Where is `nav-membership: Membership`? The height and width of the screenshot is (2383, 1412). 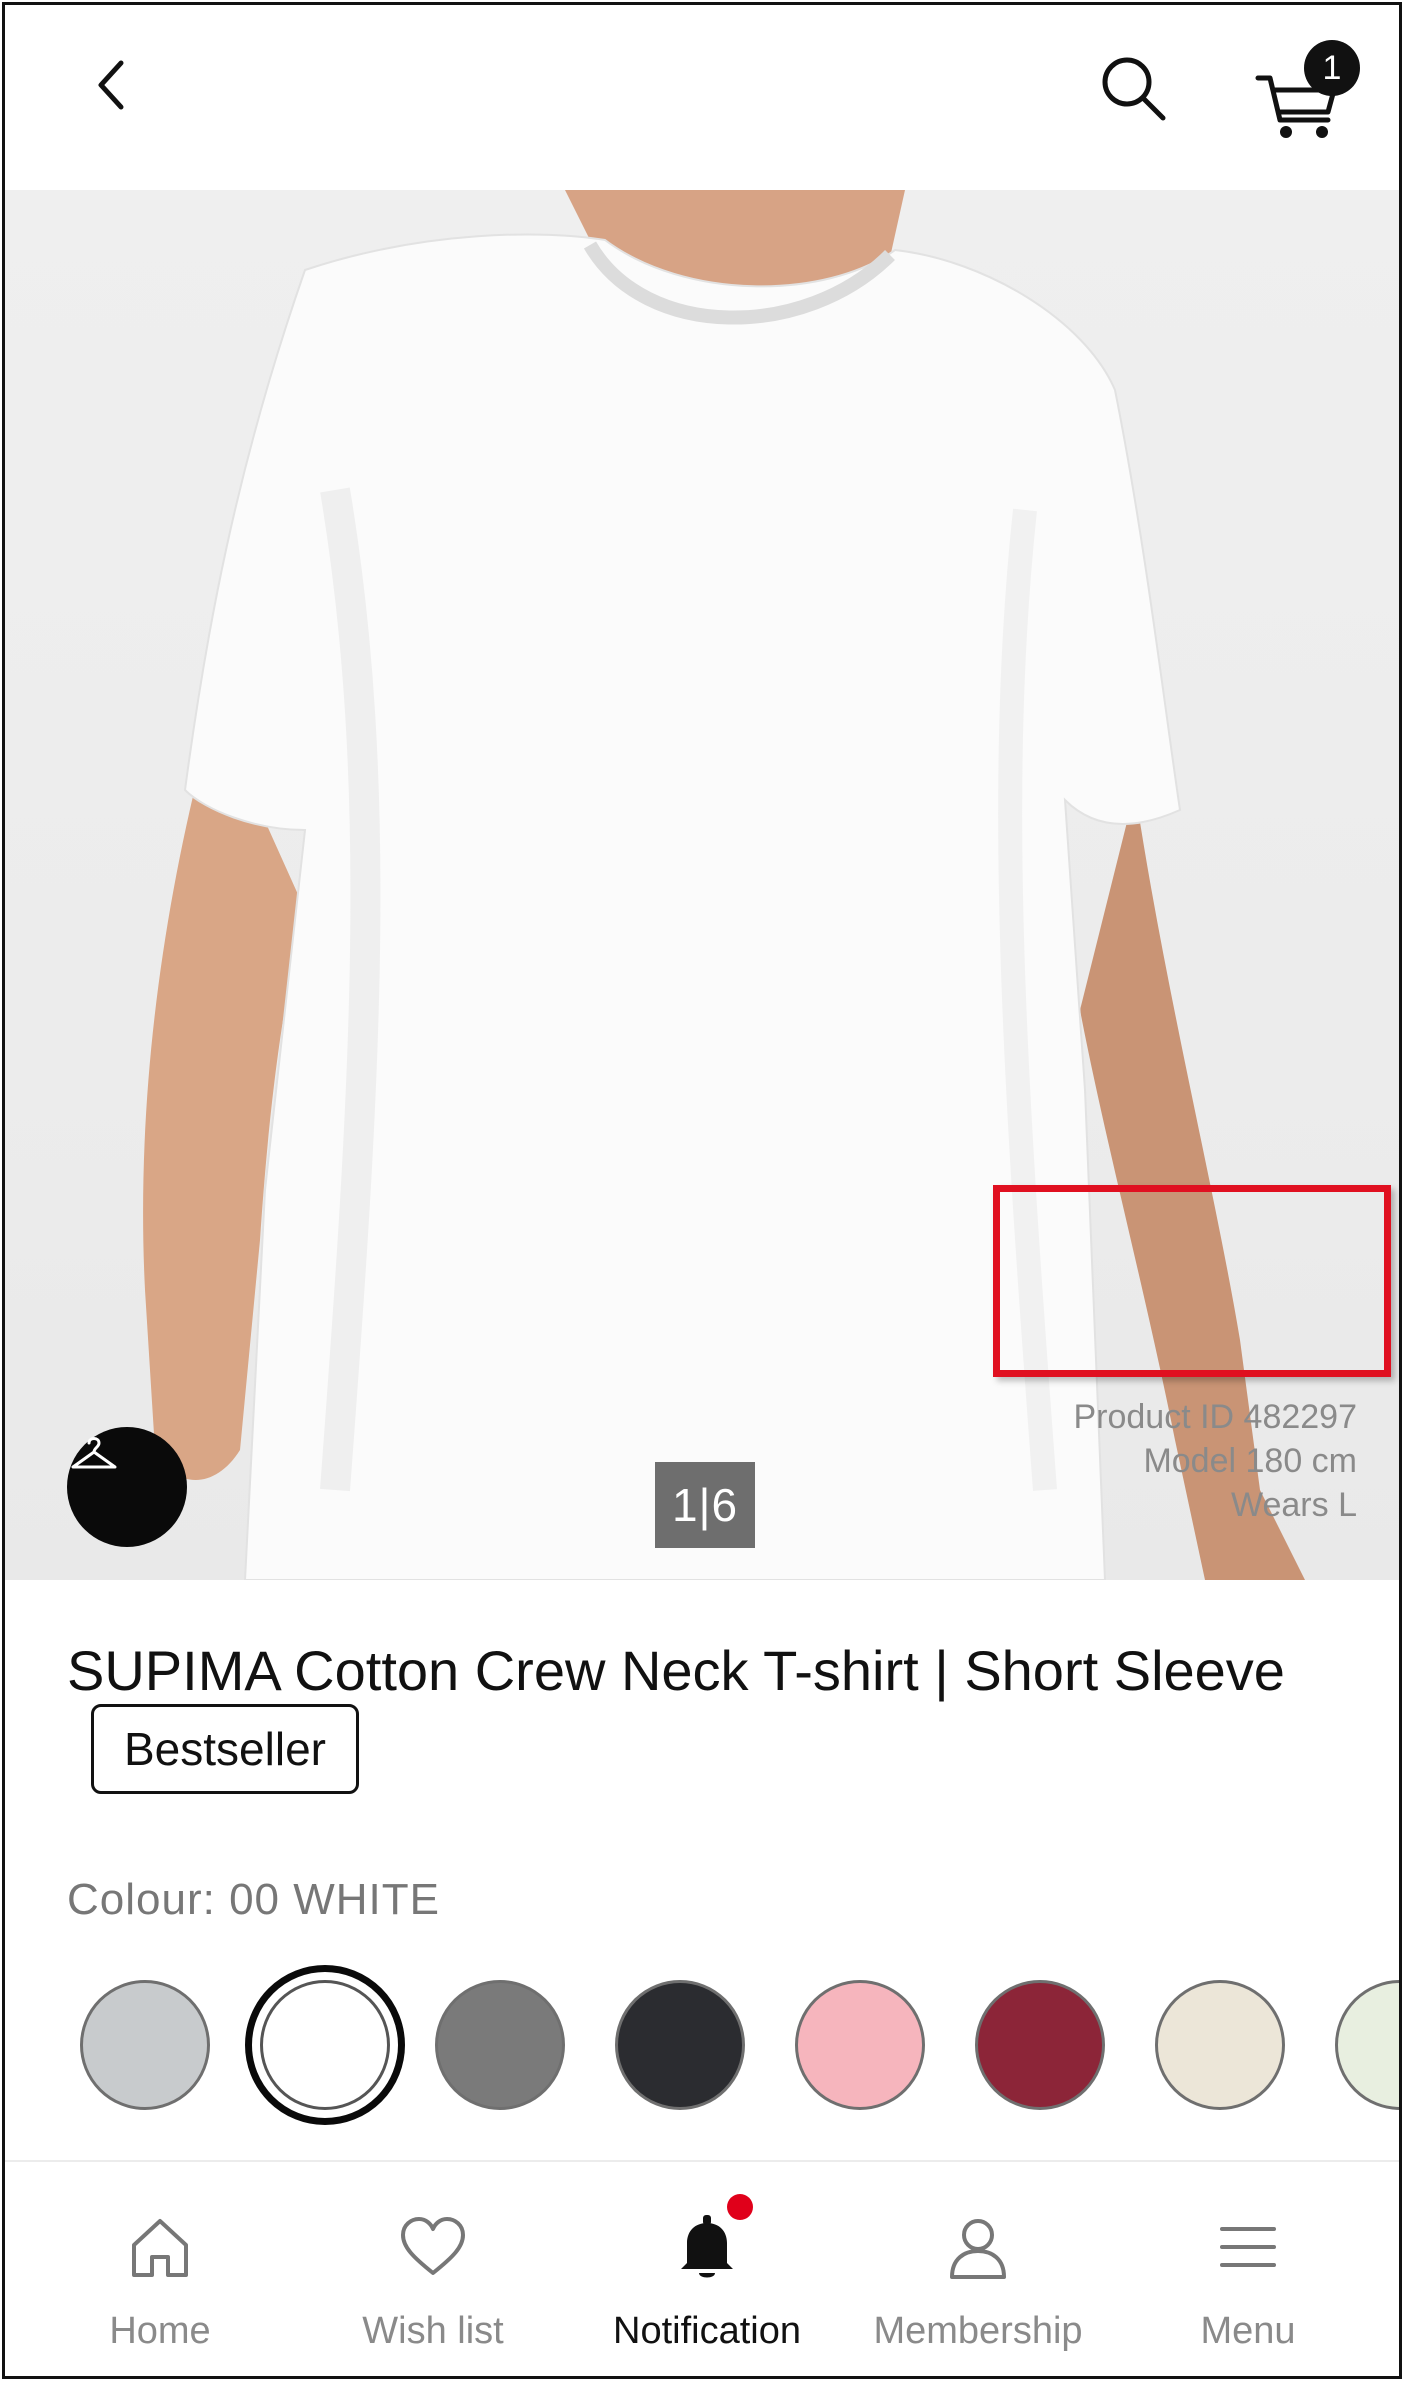
nav-membership: Membership is located at coordinates (978, 2269).